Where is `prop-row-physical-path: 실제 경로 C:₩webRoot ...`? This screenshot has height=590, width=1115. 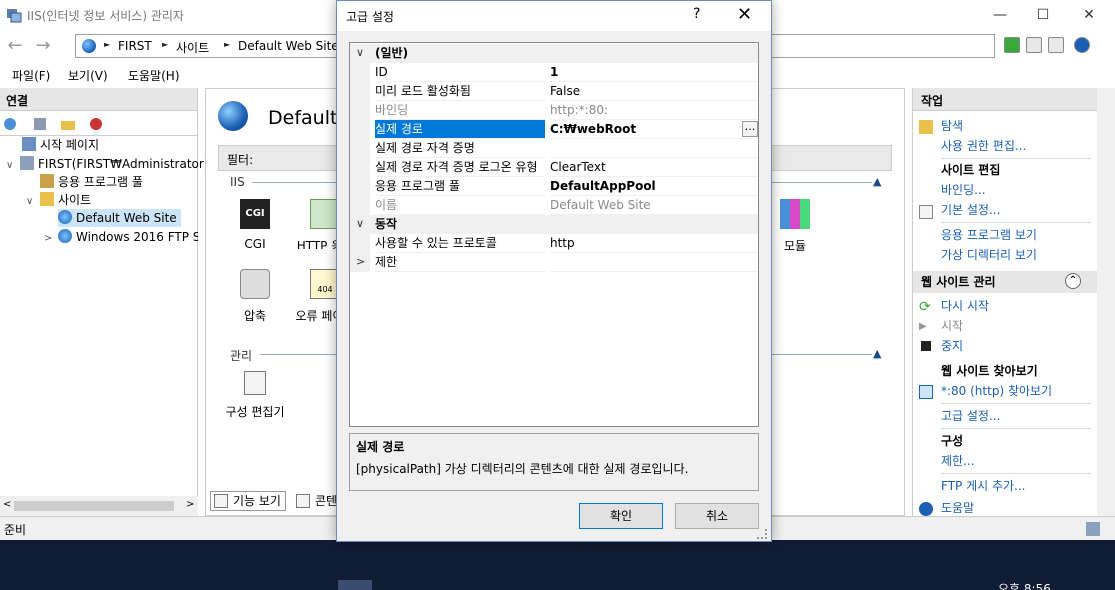 prop-row-physical-path: 실제 경로 C:₩webRoot ... is located at coordinates (554, 129).